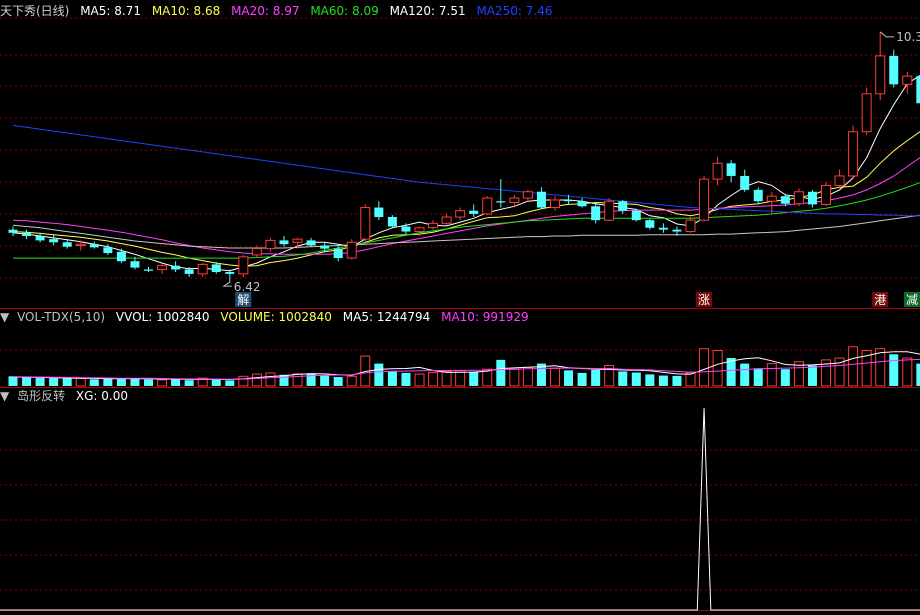 The image size is (920, 615). What do you see at coordinates (344, 11) in the screenshot?
I see `ma60-label: MA60: 8.09` at bounding box center [344, 11].